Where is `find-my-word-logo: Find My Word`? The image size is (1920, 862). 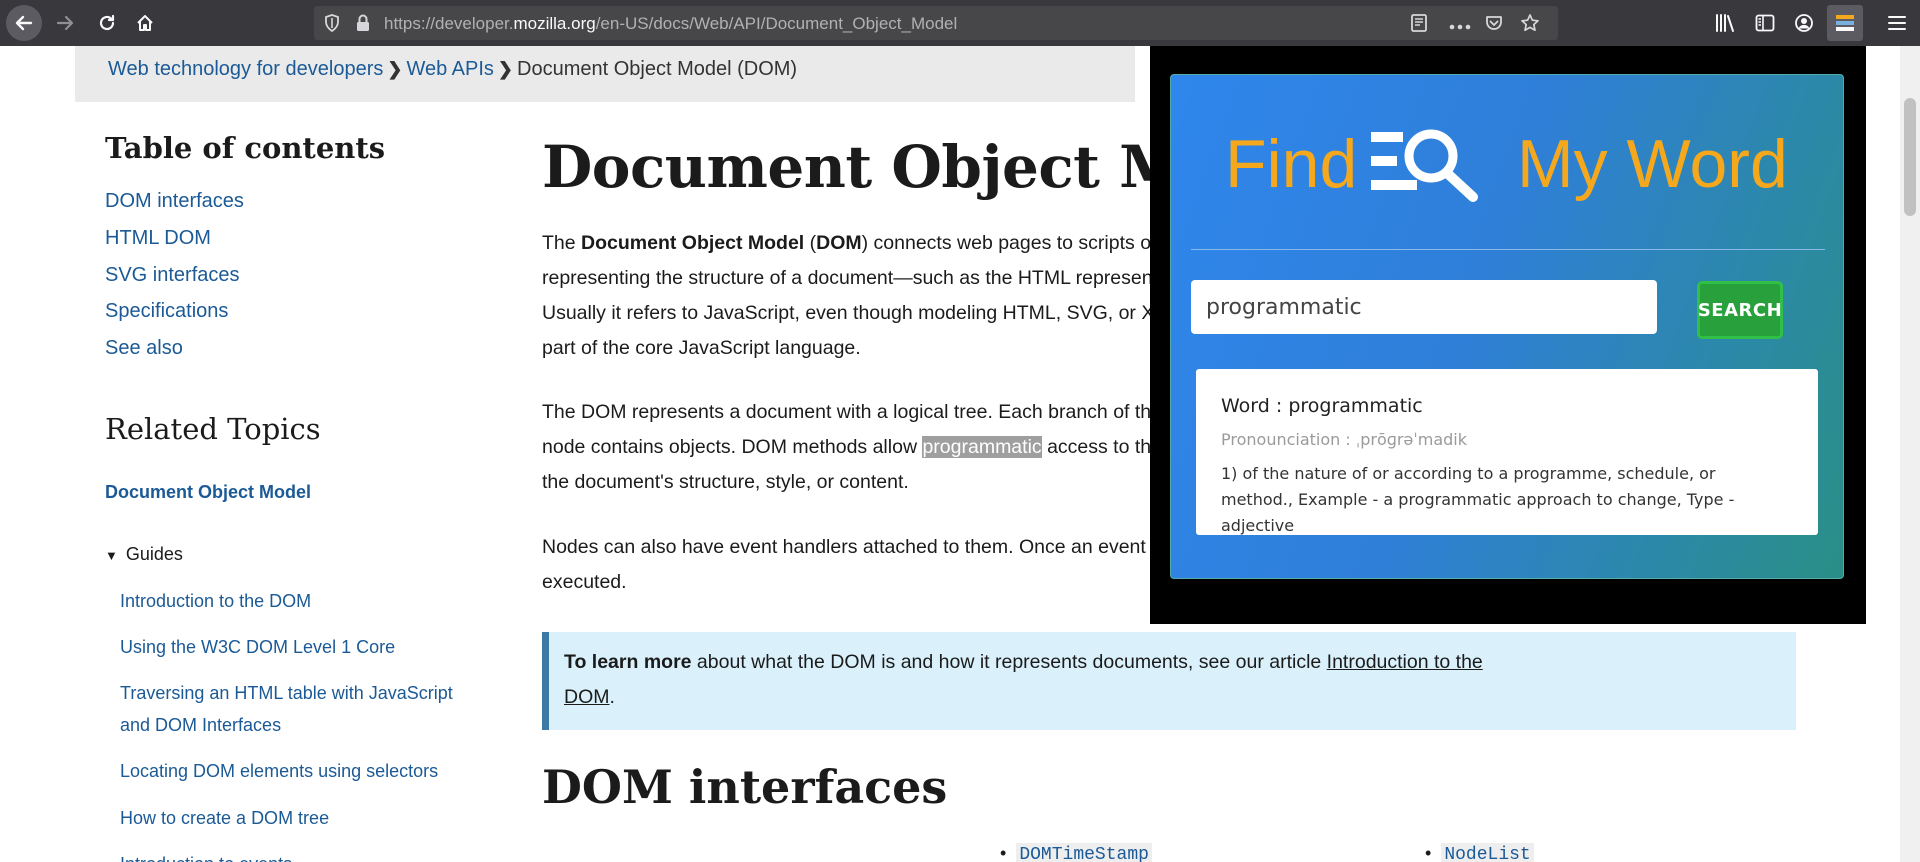 find-my-word-logo: Find My Word is located at coordinates (1508, 165).